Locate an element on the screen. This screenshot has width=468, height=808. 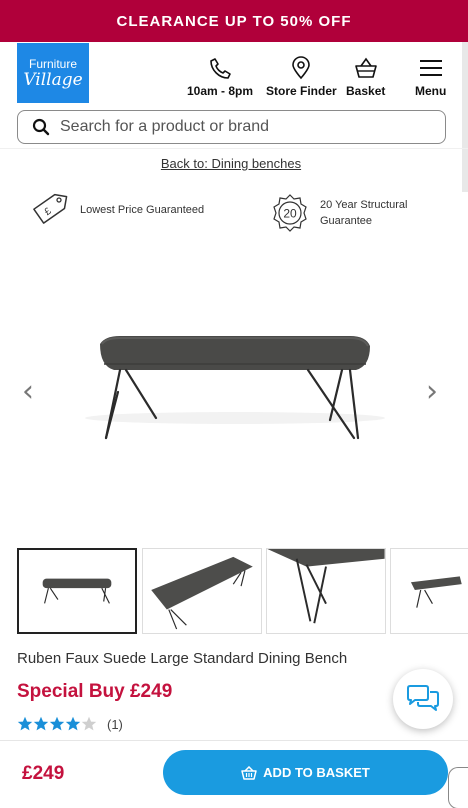
back-to-category-link: Back to: Dining benches is located at coordinates (231, 163).